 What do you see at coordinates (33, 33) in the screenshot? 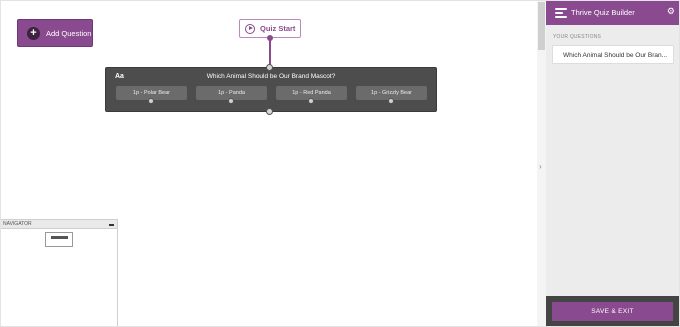
I see `plus-icon: +` at bounding box center [33, 33].